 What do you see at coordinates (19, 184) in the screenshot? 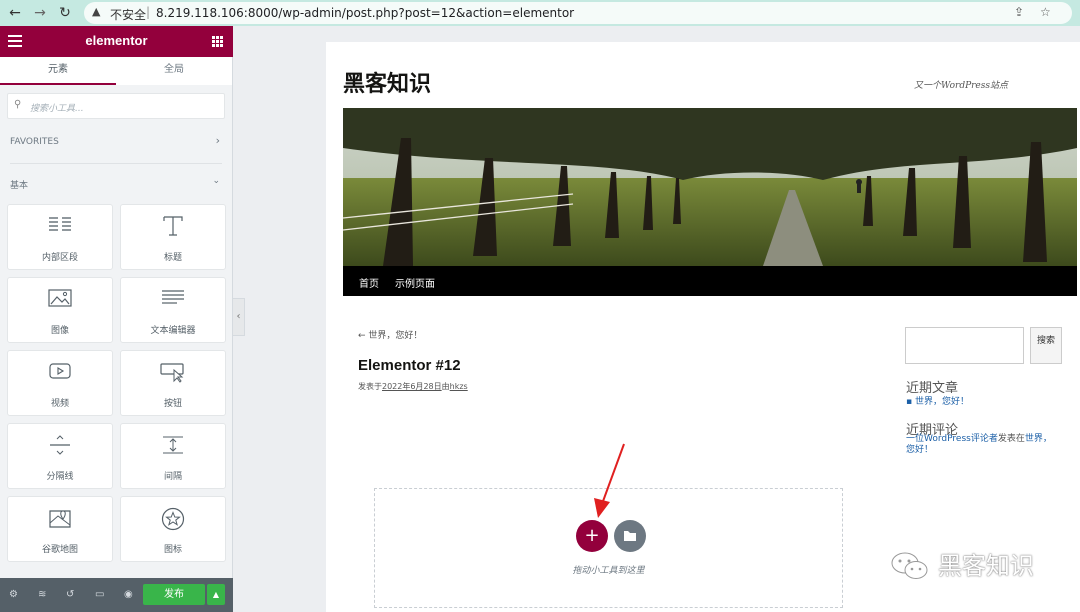
I see `basic-section-label: 基本` at bounding box center [19, 184].